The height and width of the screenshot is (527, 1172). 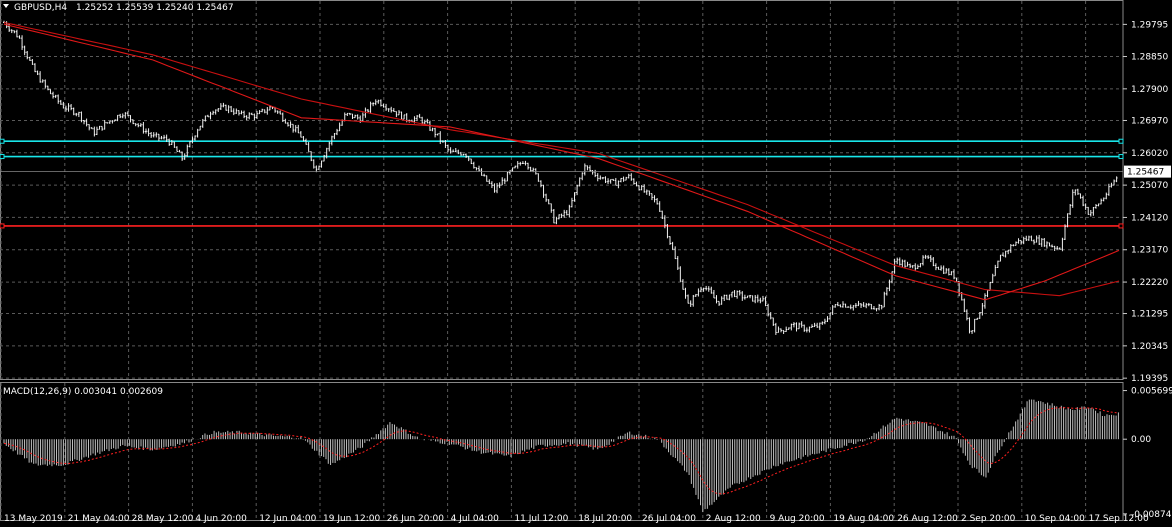 What do you see at coordinates (99, 519) in the screenshot?
I see `time-label: 21 May 04:00` at bounding box center [99, 519].